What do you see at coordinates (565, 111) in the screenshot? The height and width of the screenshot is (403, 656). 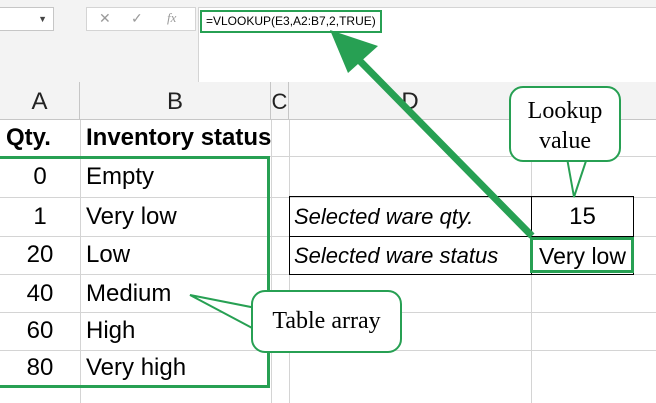 I see `callout-lookup-line1: Lookup` at bounding box center [565, 111].